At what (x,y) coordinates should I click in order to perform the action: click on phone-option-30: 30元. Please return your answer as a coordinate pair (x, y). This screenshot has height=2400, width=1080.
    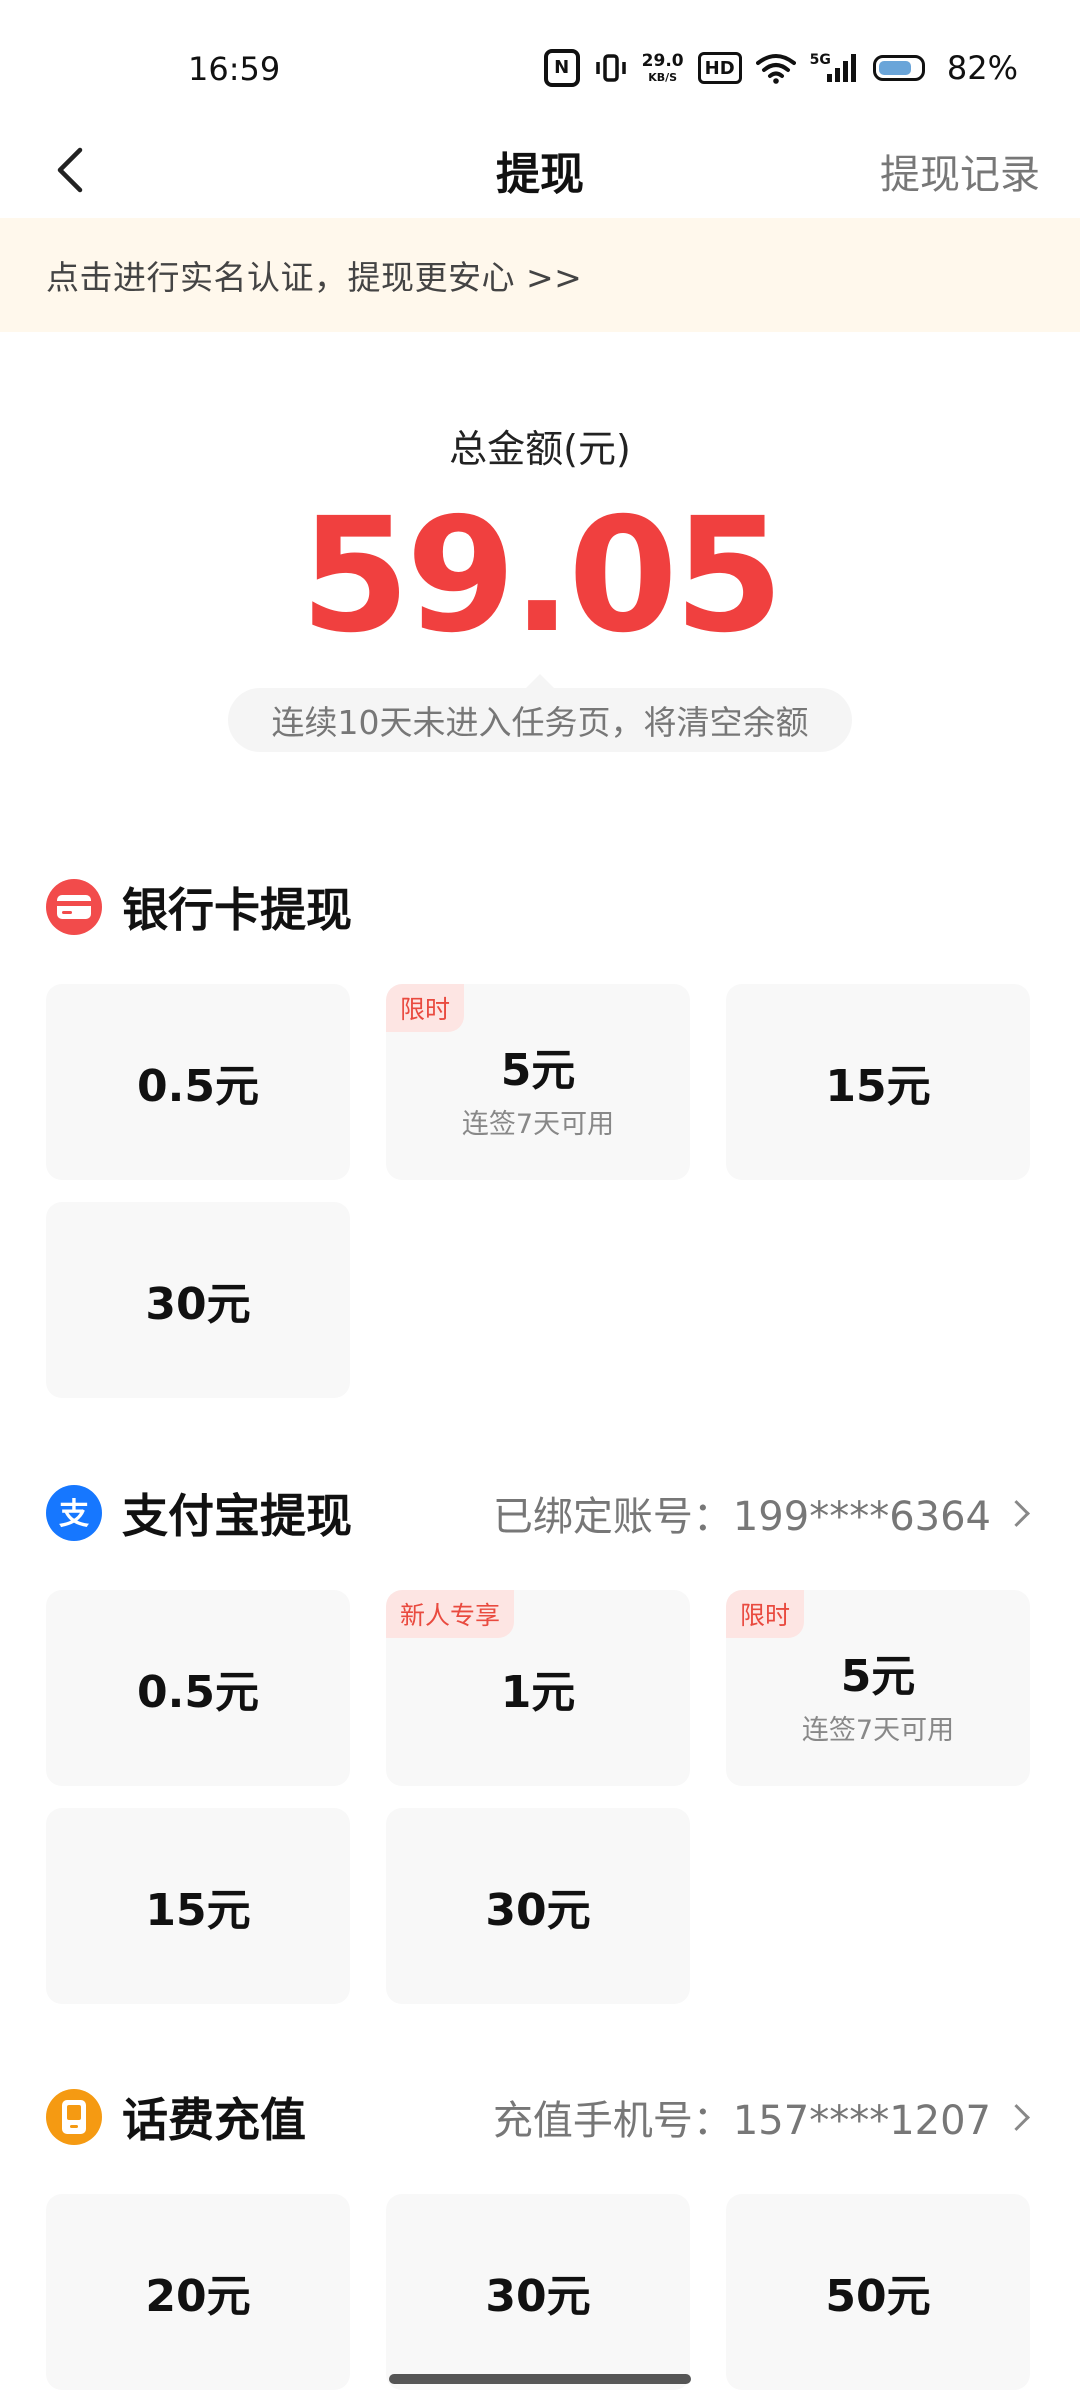
    Looking at the image, I should click on (538, 2292).